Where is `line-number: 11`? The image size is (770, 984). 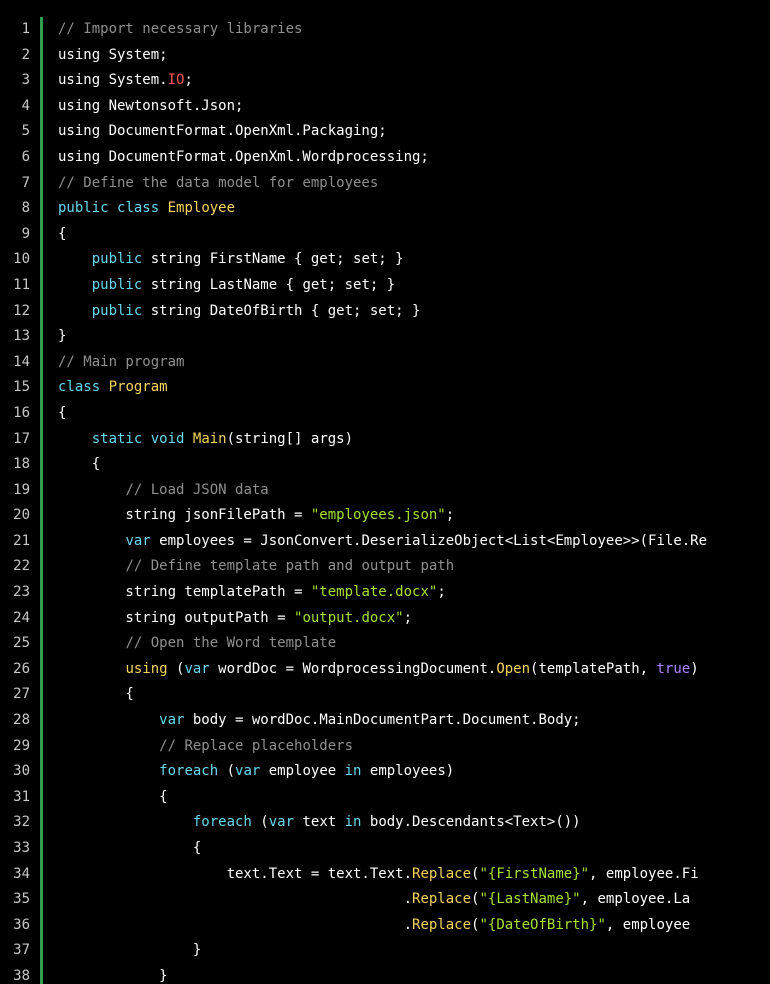
line-number: 11 is located at coordinates (21, 284).